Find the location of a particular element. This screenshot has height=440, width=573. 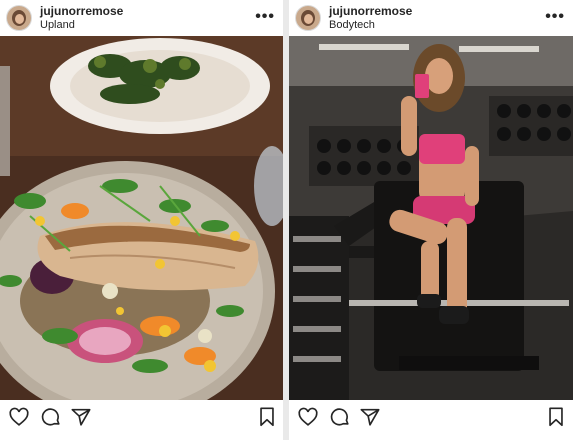

location-link: Bodytech is located at coordinates (370, 25).